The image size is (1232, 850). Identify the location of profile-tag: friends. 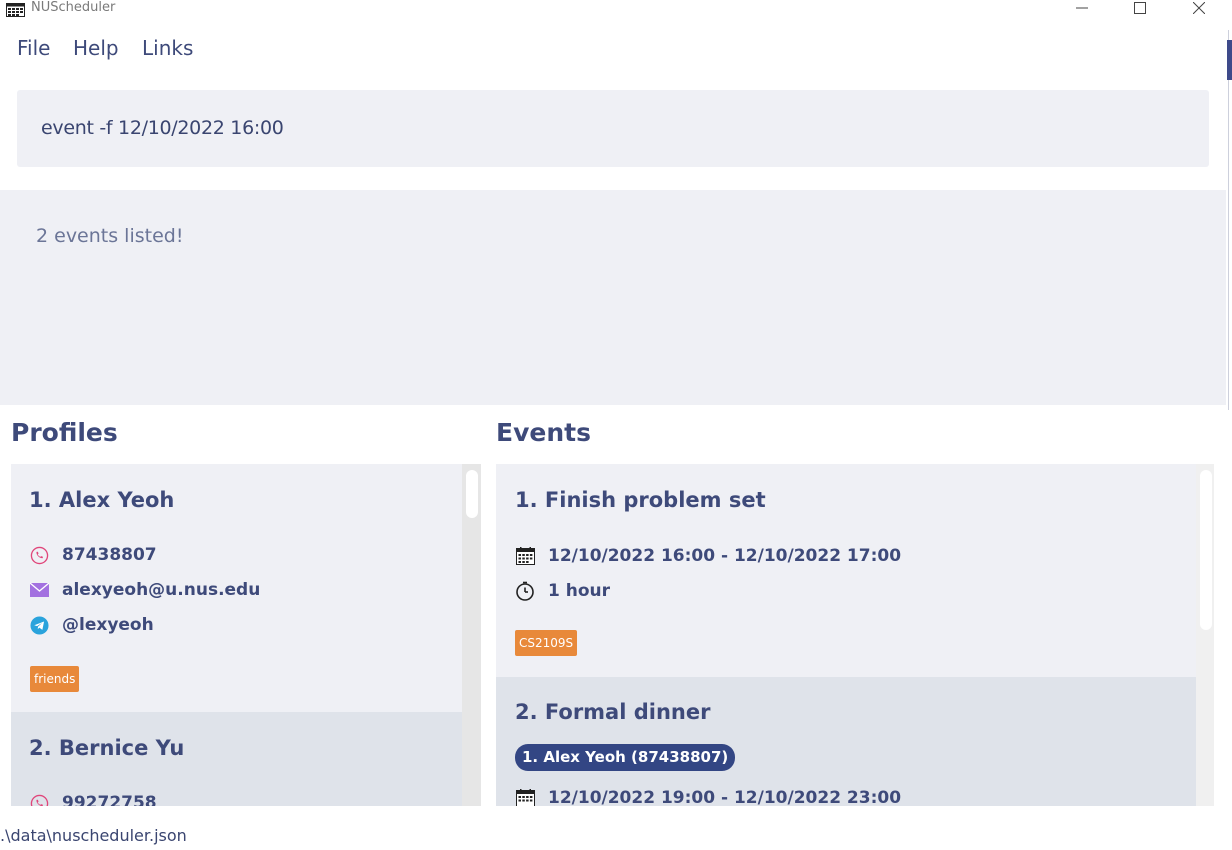
(55, 679).